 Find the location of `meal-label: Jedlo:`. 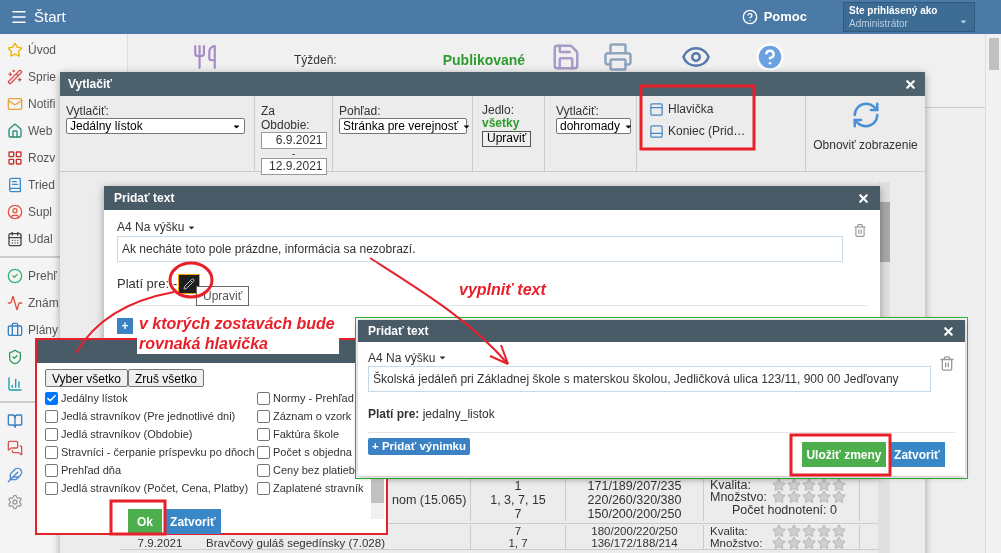

meal-label: Jedlo: is located at coordinates (499, 110).